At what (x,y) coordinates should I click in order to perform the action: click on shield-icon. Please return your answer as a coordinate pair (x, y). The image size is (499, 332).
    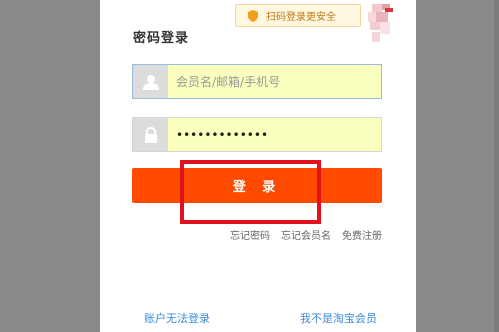
    Looking at the image, I should click on (253, 15).